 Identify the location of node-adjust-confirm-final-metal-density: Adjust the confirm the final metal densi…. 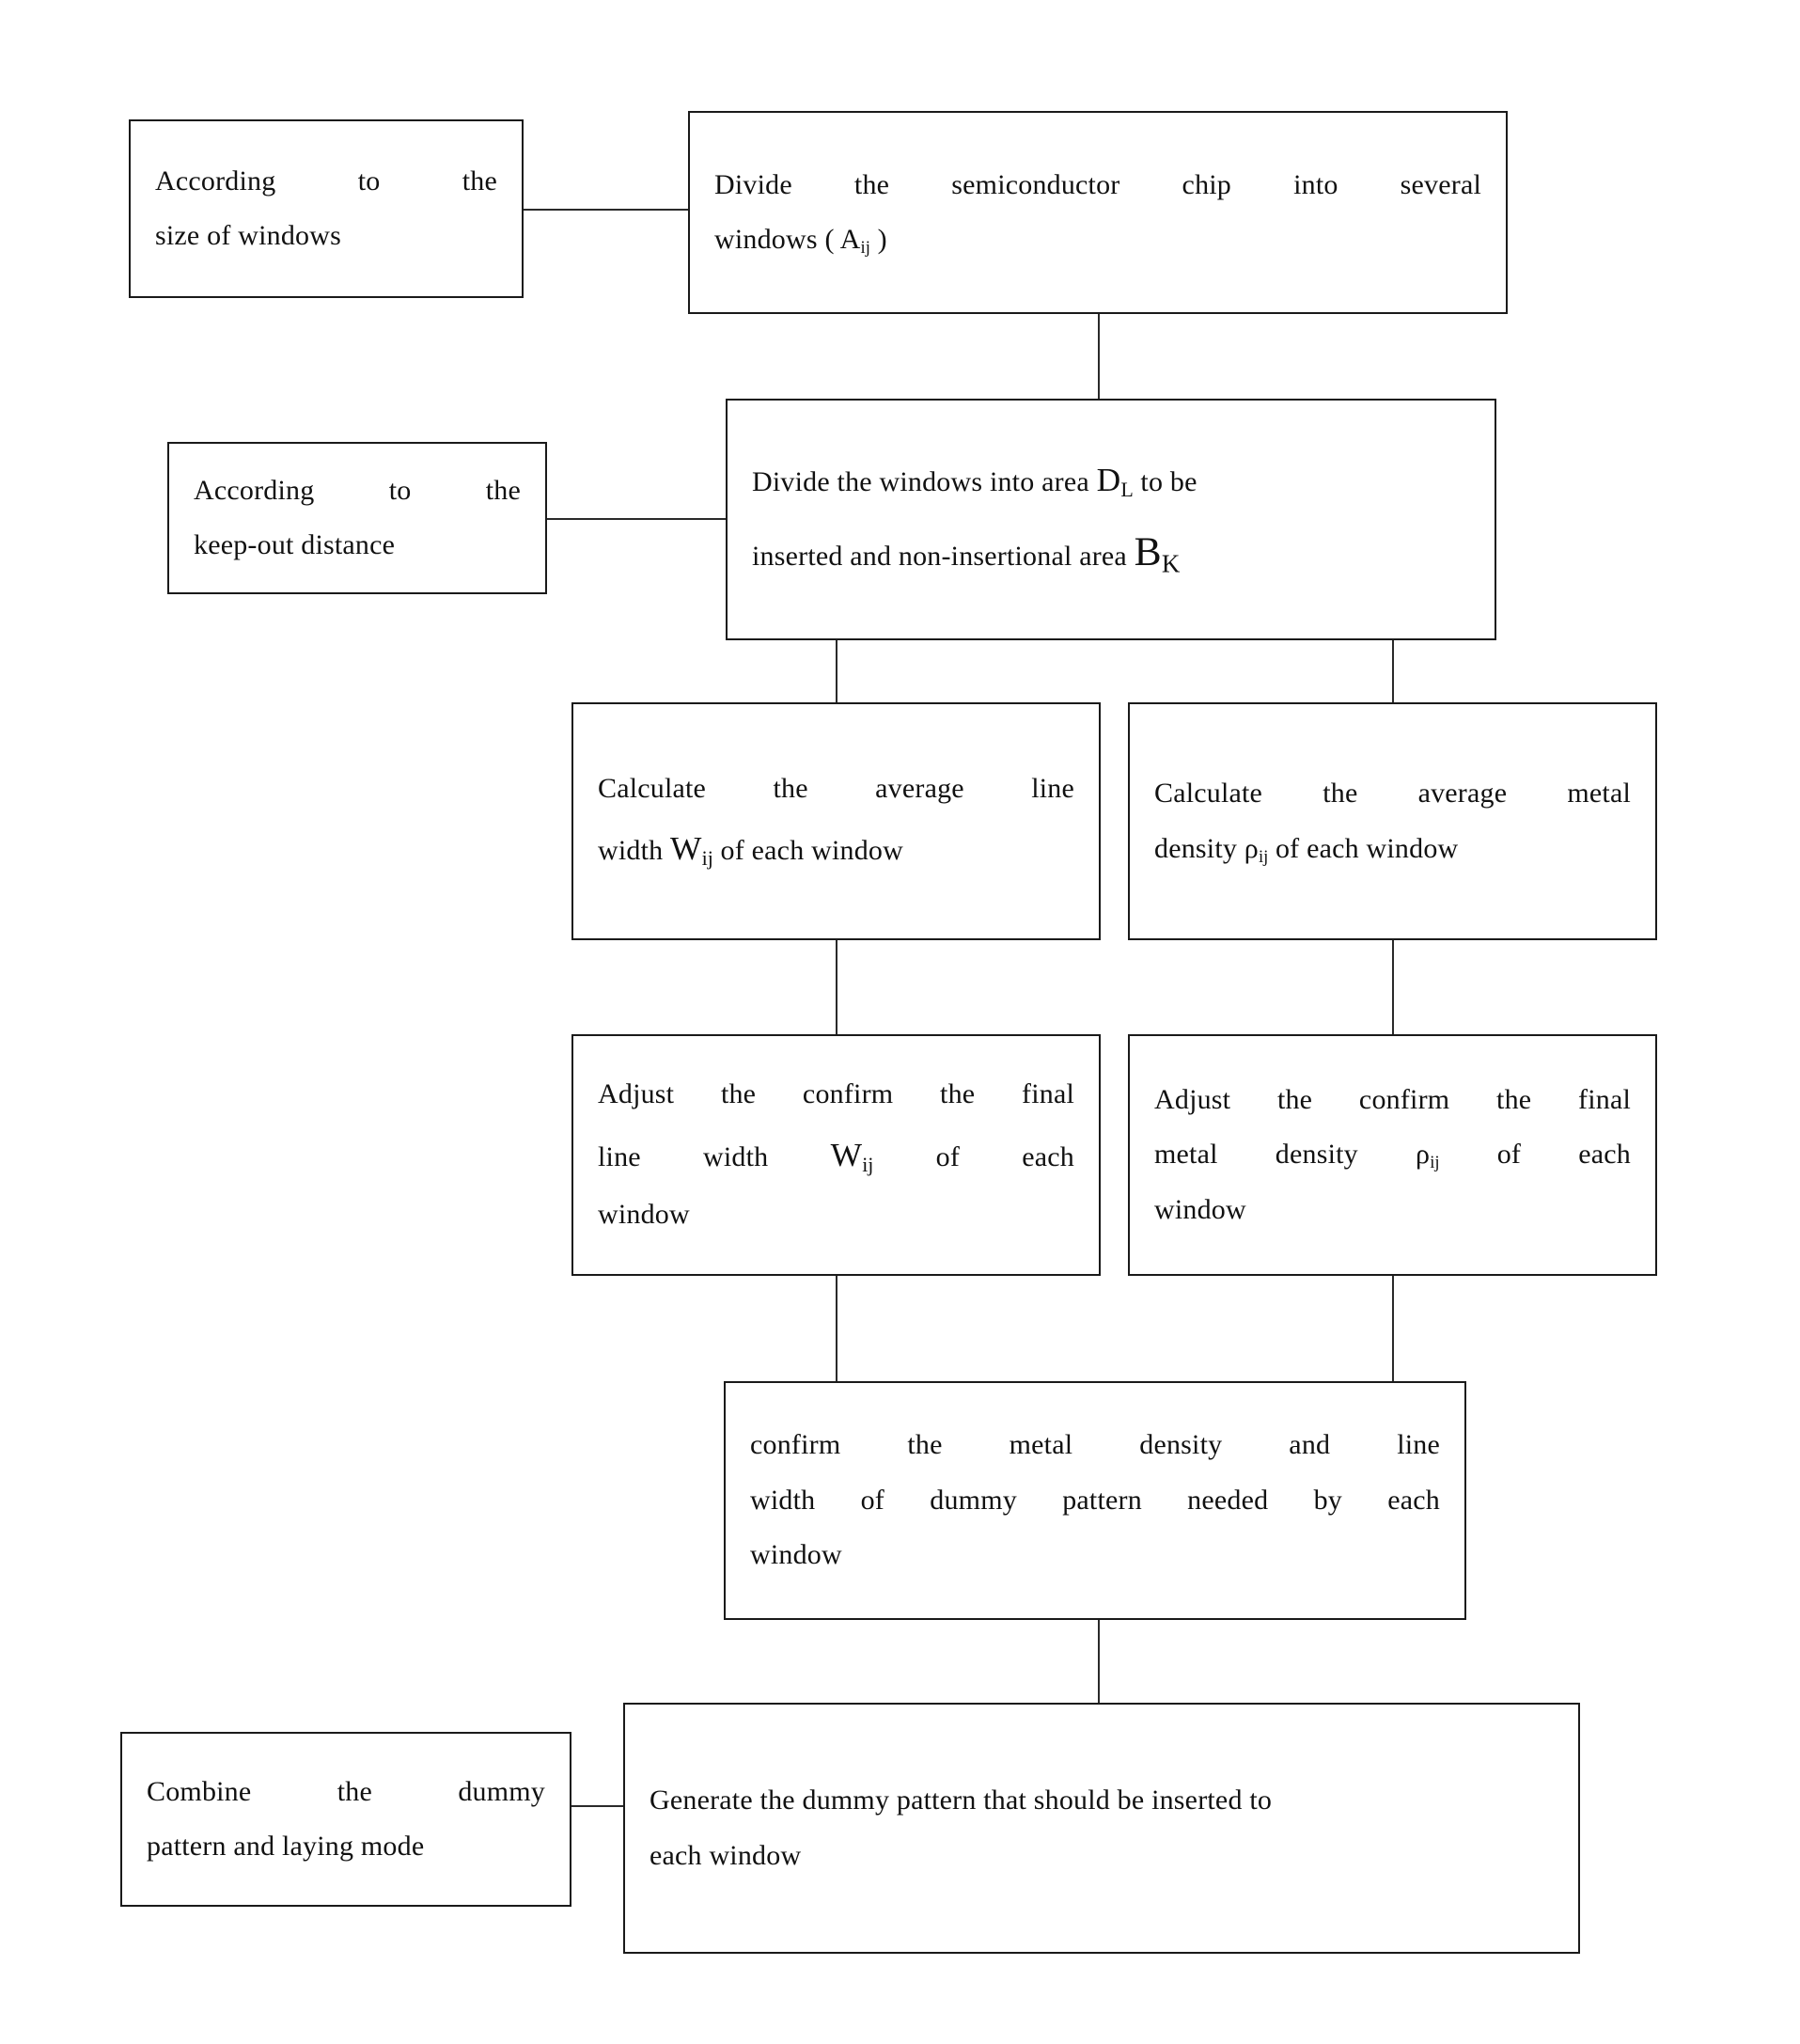
(1392, 1155).